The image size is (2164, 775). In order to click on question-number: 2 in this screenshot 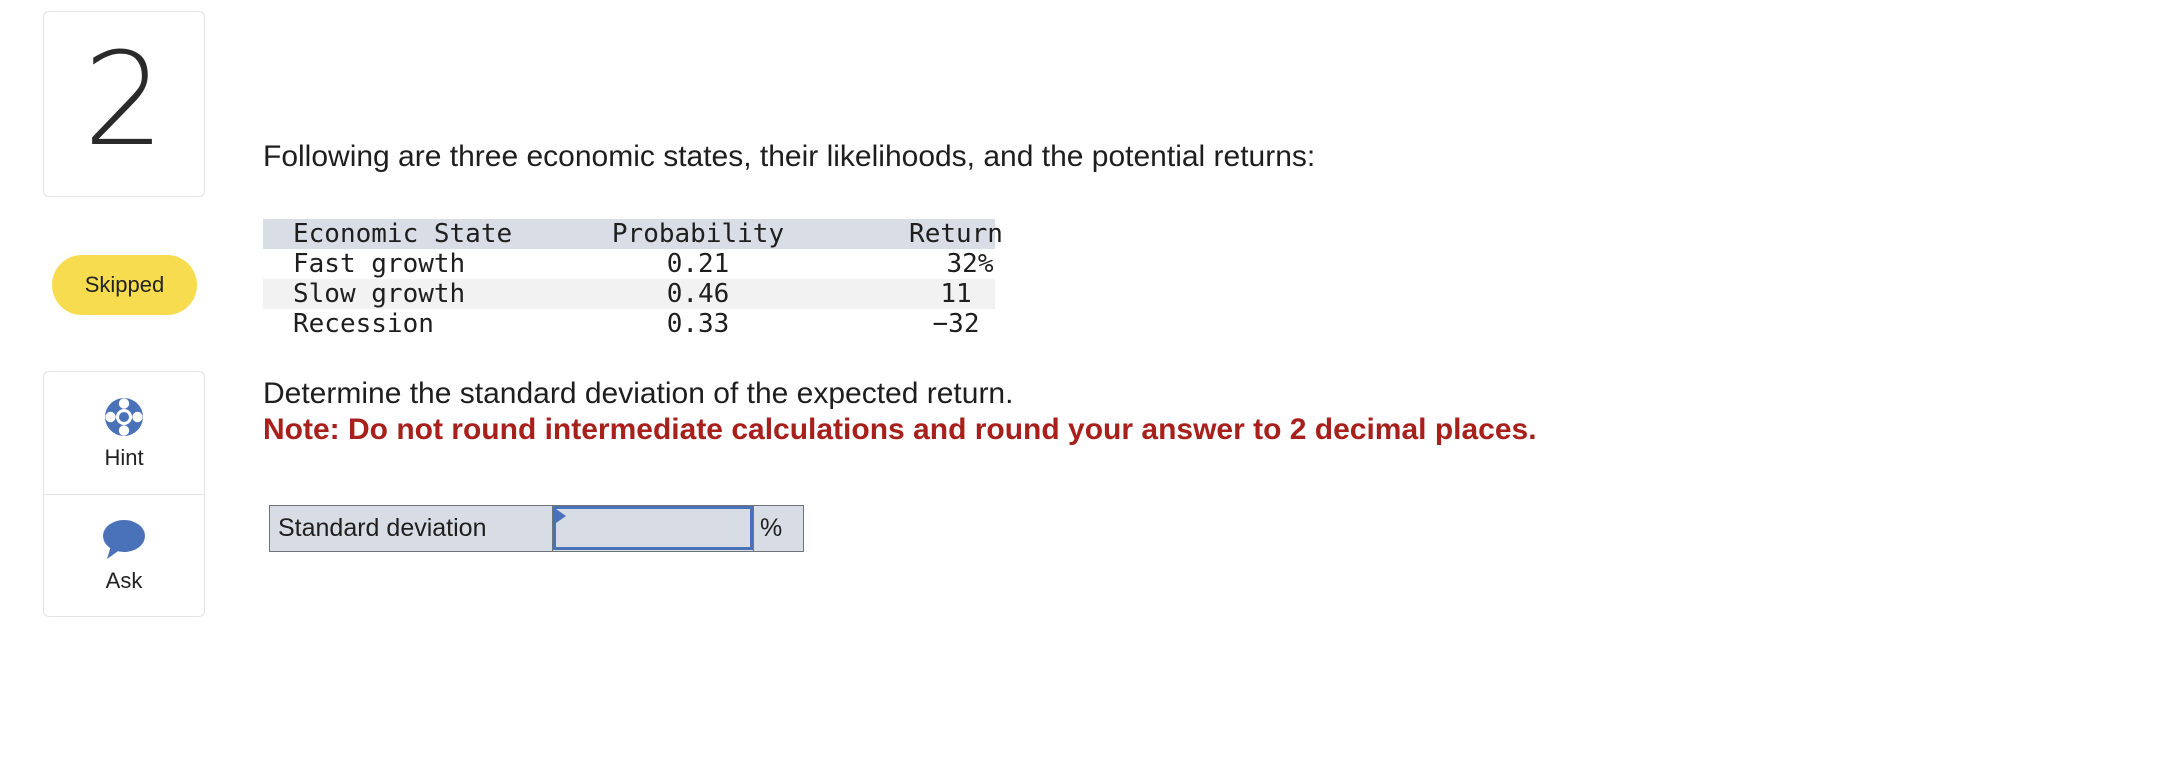, I will do `click(124, 100)`.